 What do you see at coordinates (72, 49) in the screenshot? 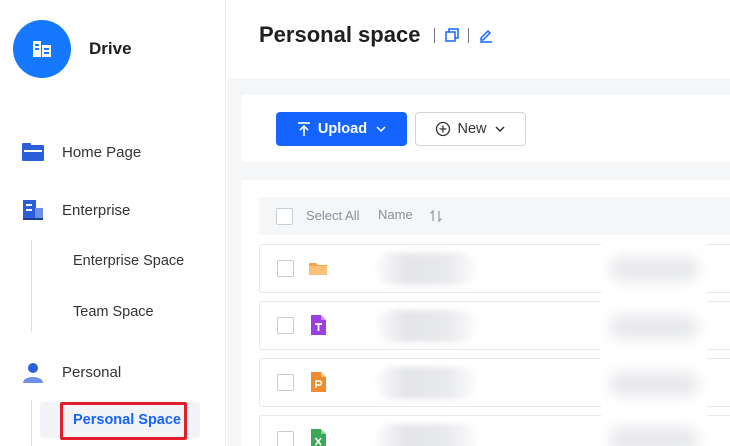
I see `brand: Drive` at bounding box center [72, 49].